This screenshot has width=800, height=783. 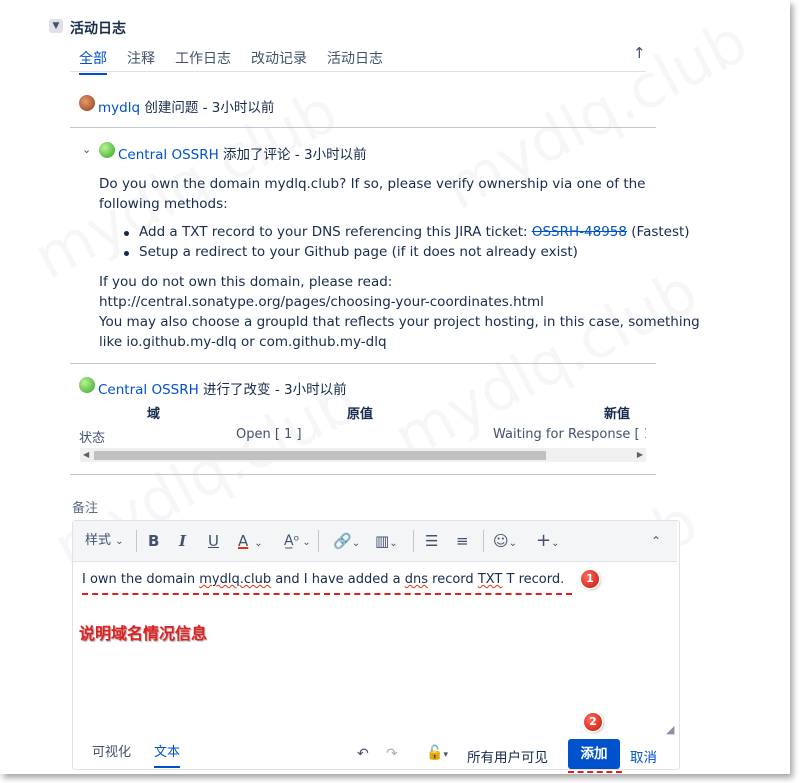 I want to click on text-color-icon: A, so click(x=243, y=541).